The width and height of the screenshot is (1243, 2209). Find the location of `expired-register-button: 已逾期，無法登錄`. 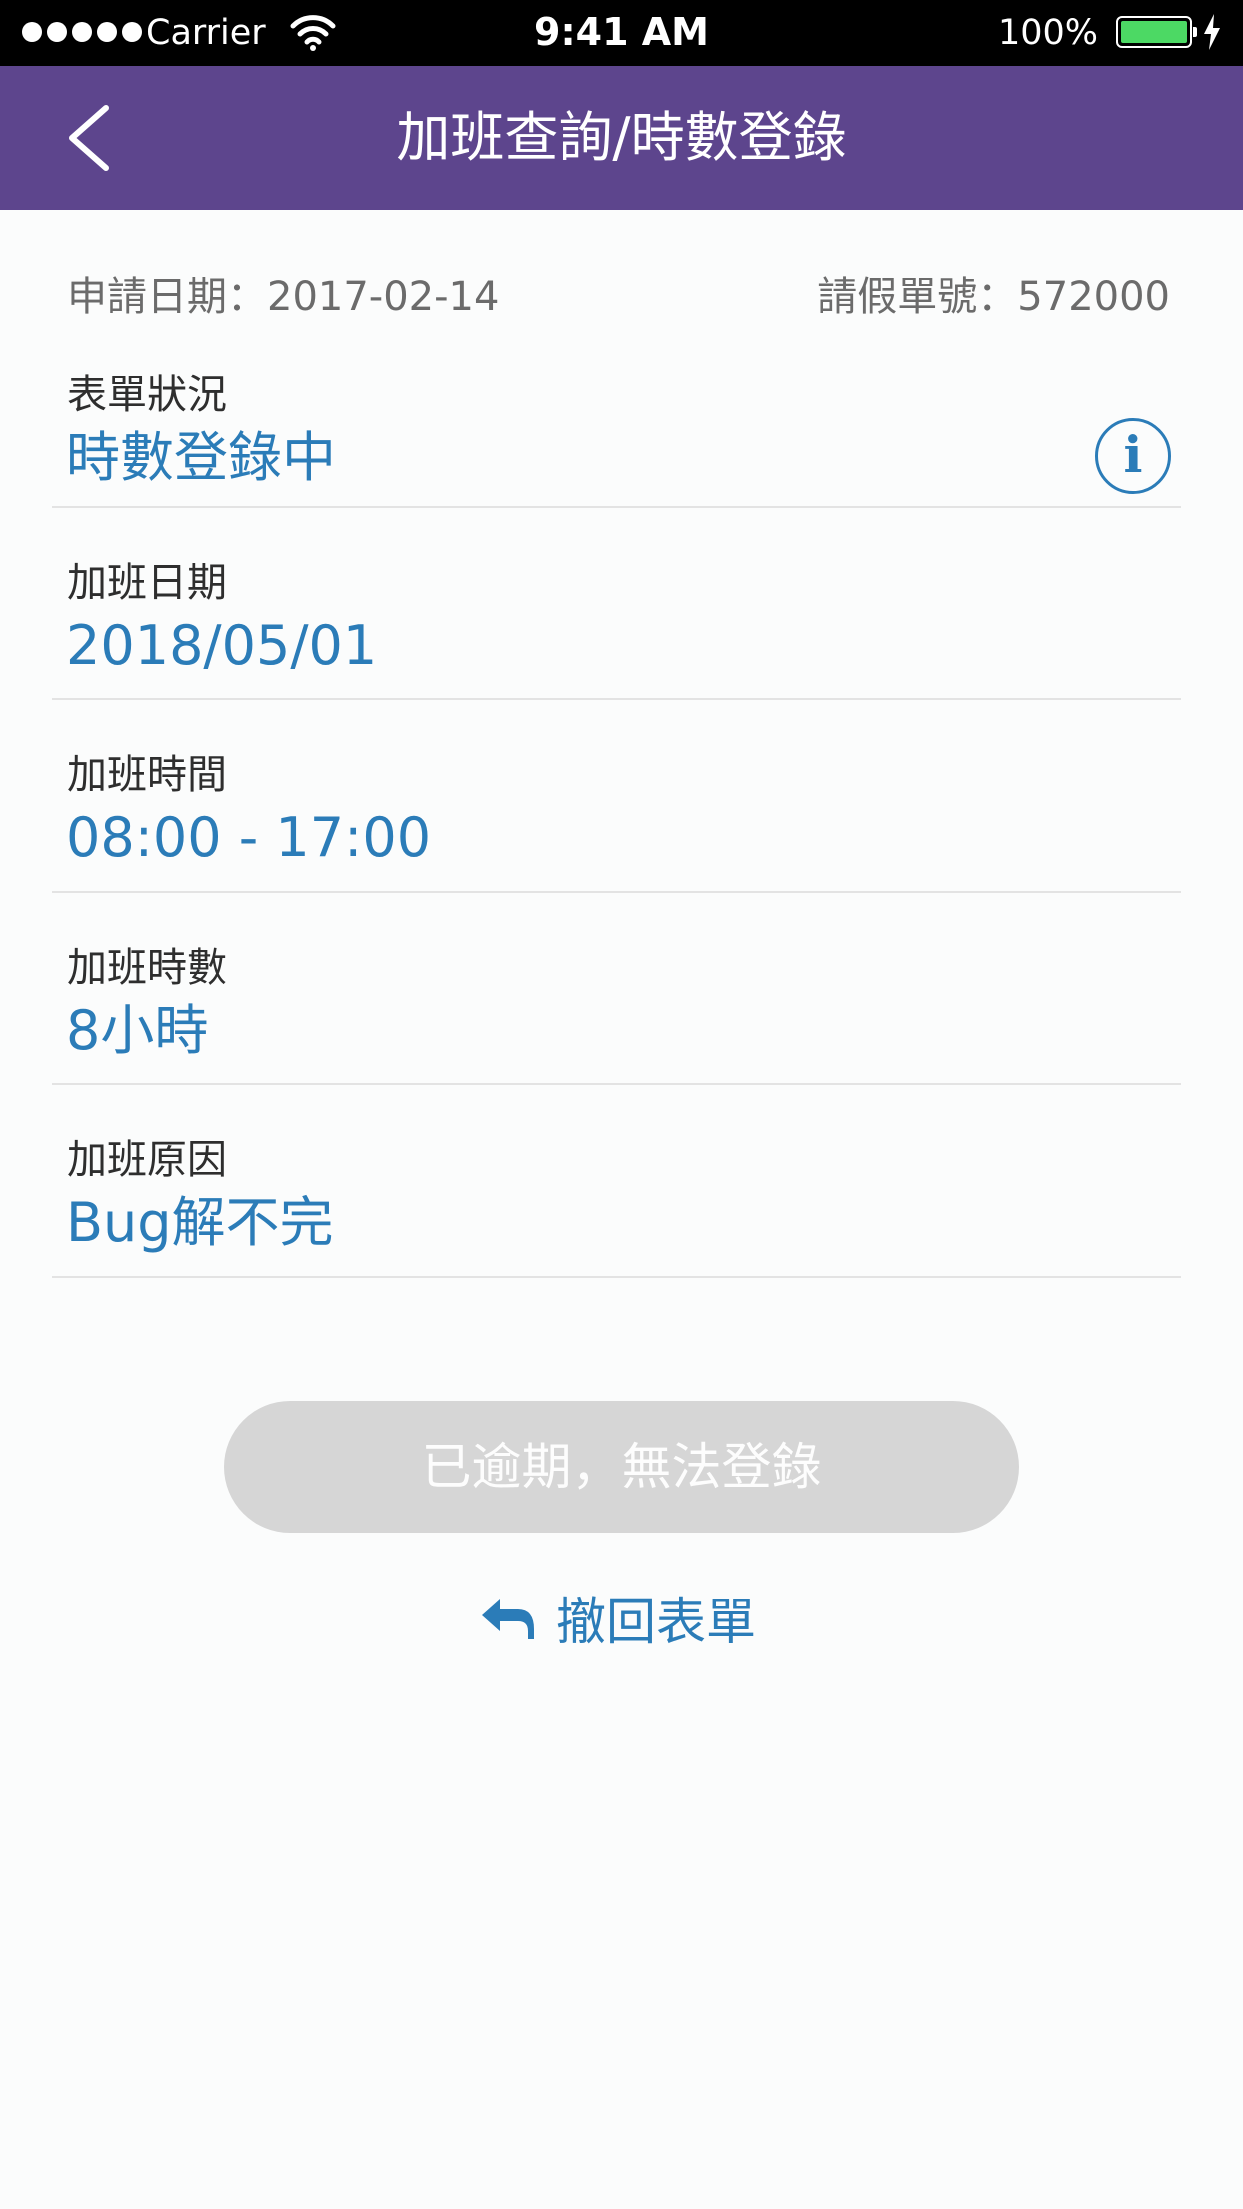

expired-register-button: 已逾期，無法登錄 is located at coordinates (621, 1467).